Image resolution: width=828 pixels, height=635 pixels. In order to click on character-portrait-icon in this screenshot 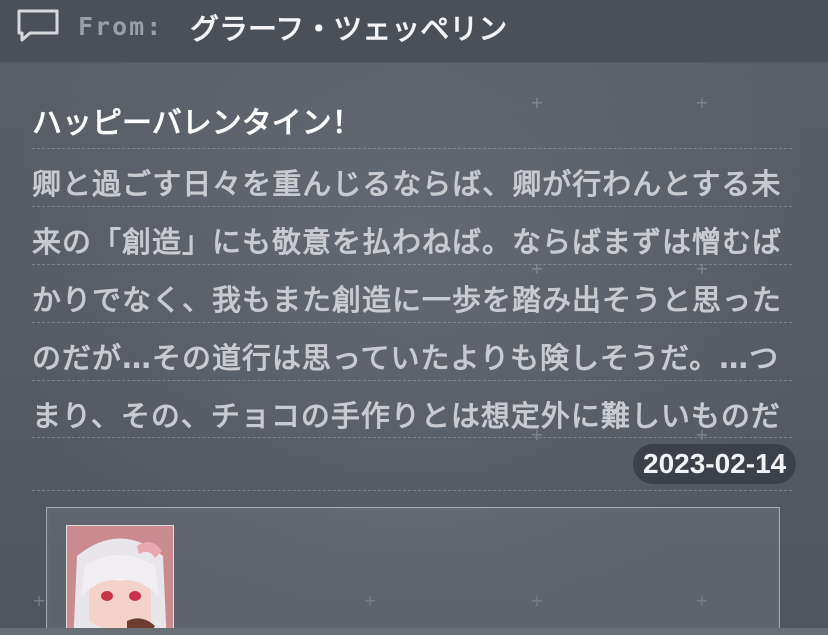, I will do `click(120, 580)`.